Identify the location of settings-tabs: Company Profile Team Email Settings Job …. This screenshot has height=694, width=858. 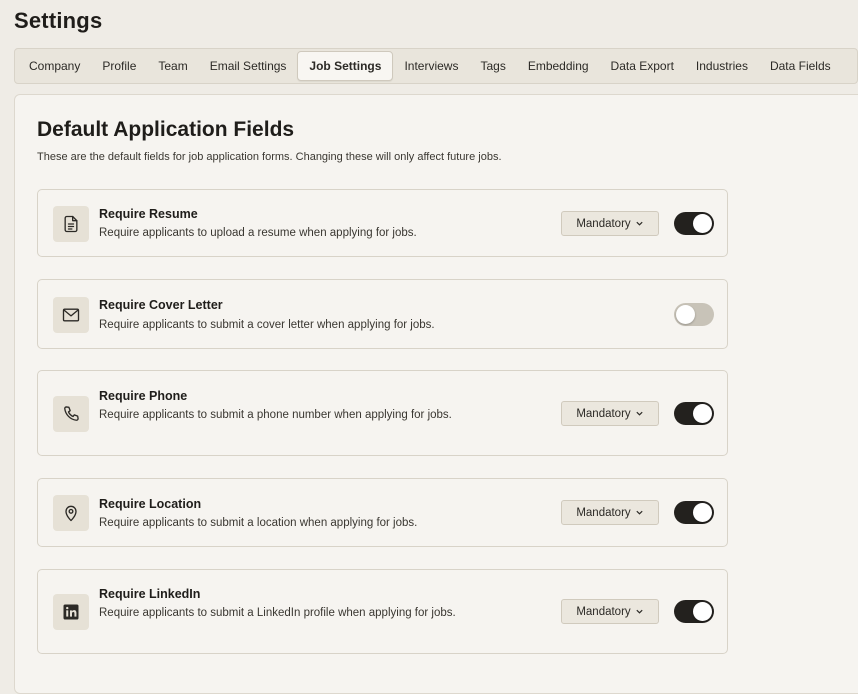
(436, 66).